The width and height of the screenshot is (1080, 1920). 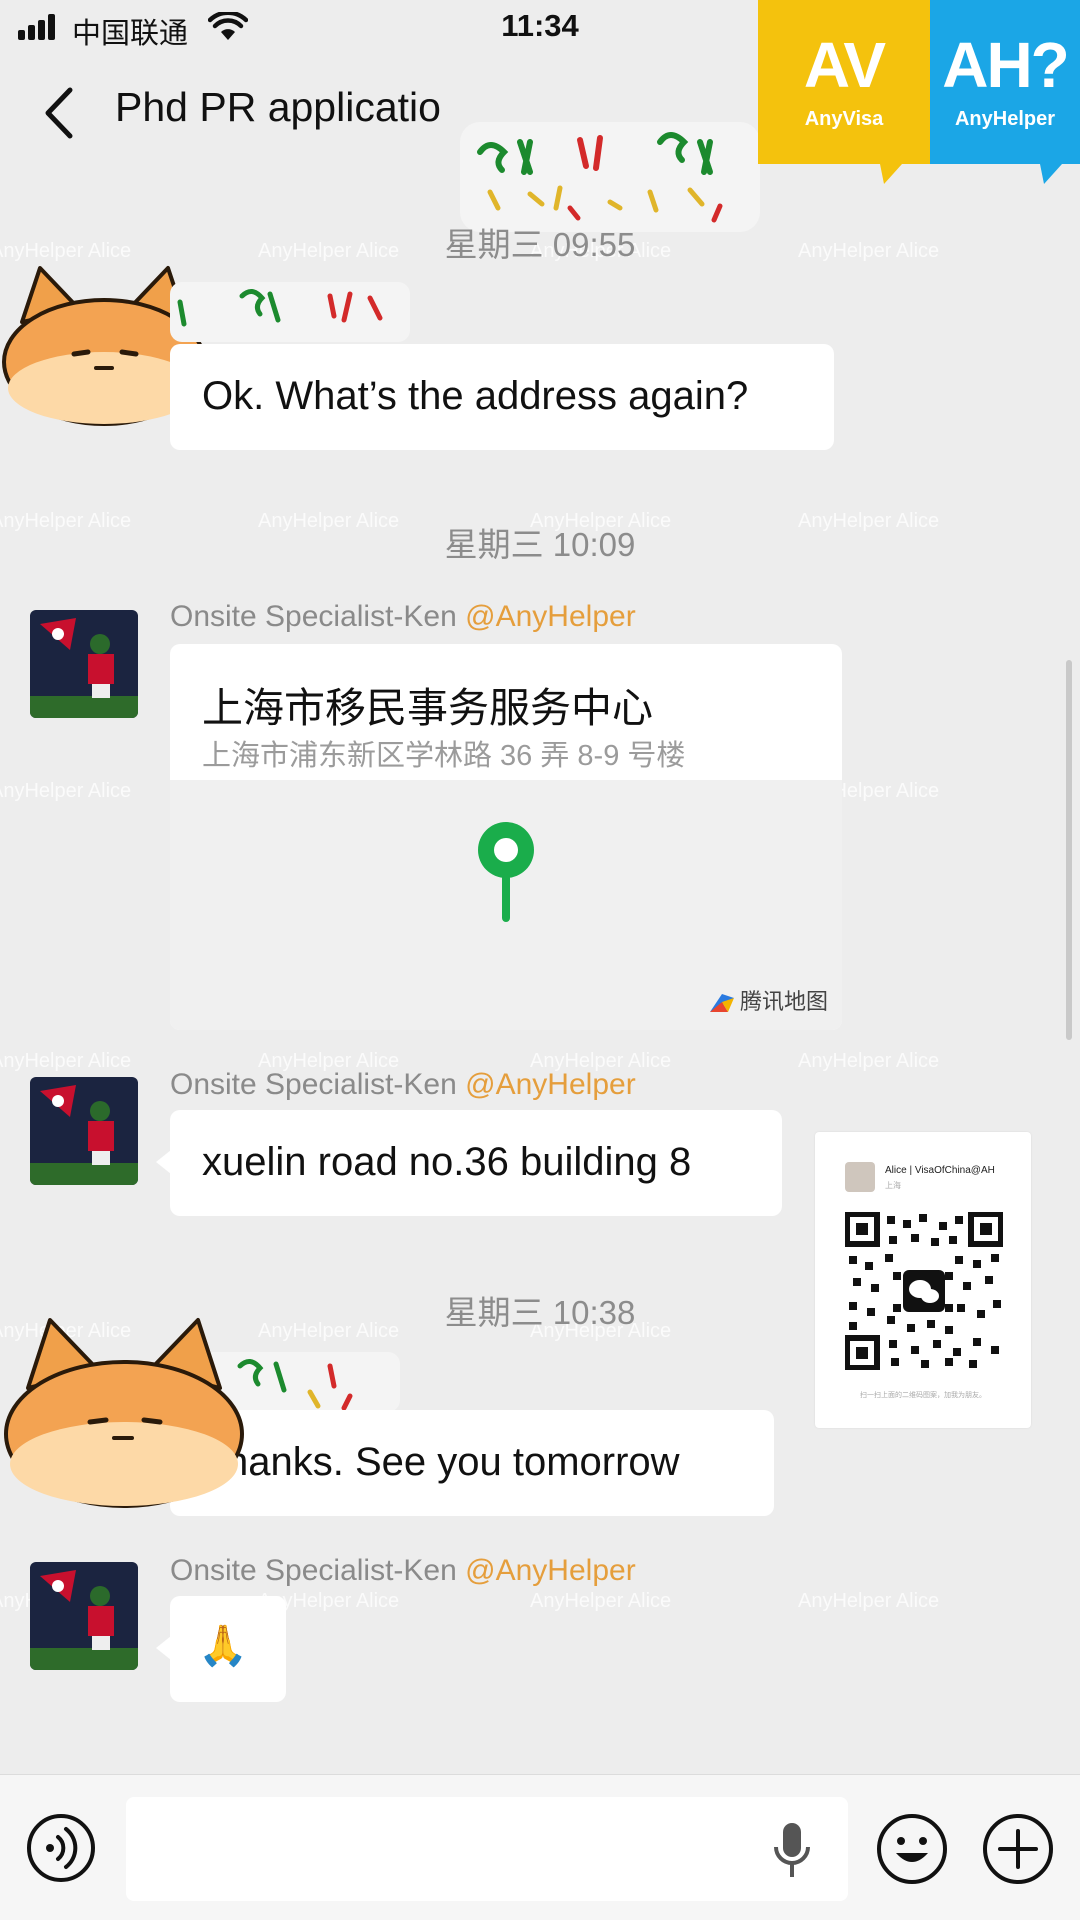 I want to click on location-address: 上海市浦东新区学林路 36 弄 8-9 号楼, so click(x=444, y=756).